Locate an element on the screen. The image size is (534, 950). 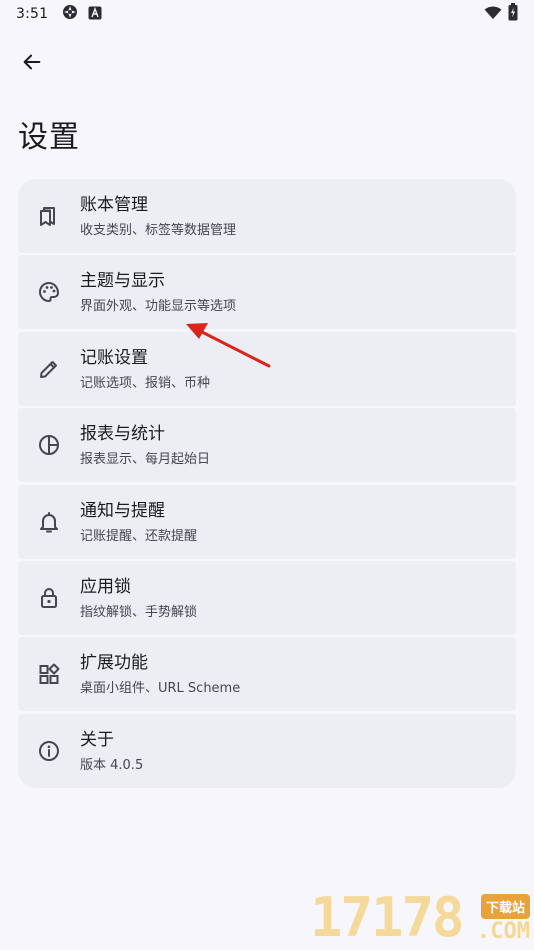
settings-item-bookkeeping: 记账设置 记账选项、报销、币种 is located at coordinates (267, 368).